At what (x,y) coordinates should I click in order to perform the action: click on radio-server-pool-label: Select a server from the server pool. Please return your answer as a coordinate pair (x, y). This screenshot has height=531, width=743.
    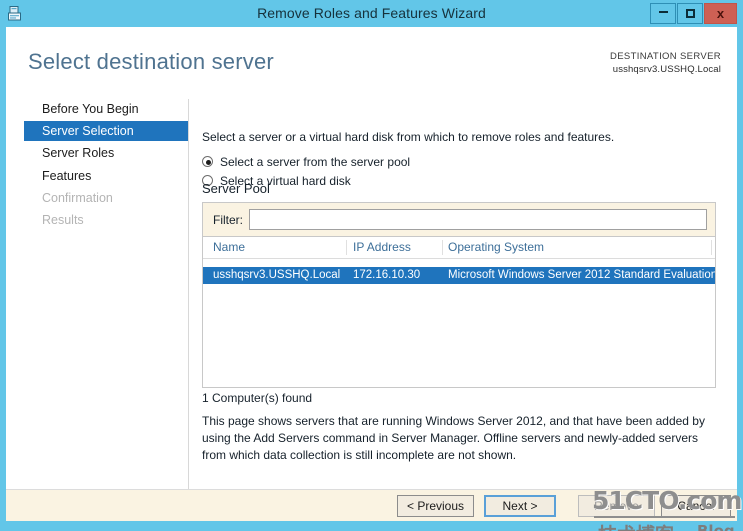
    Looking at the image, I should click on (315, 162).